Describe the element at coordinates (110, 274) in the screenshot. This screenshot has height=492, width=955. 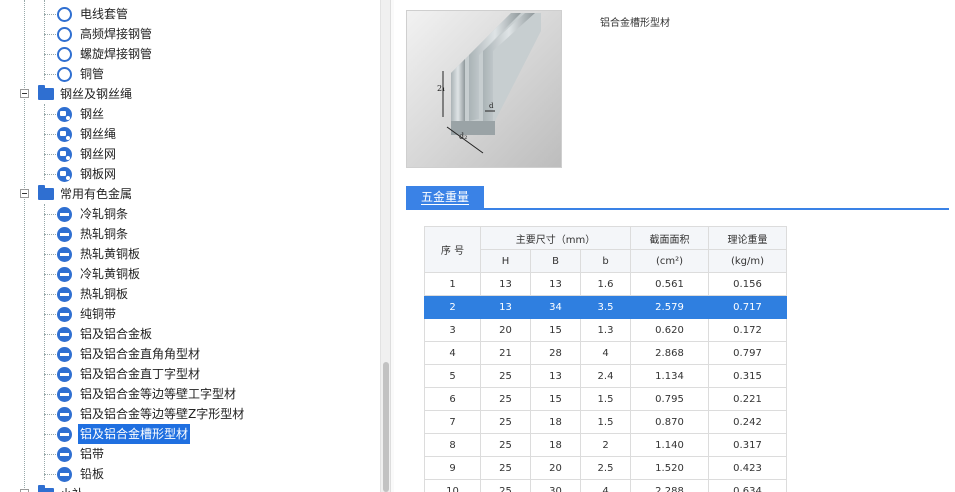
I see `tree-item-label: 冷轧黄铜板` at that location.